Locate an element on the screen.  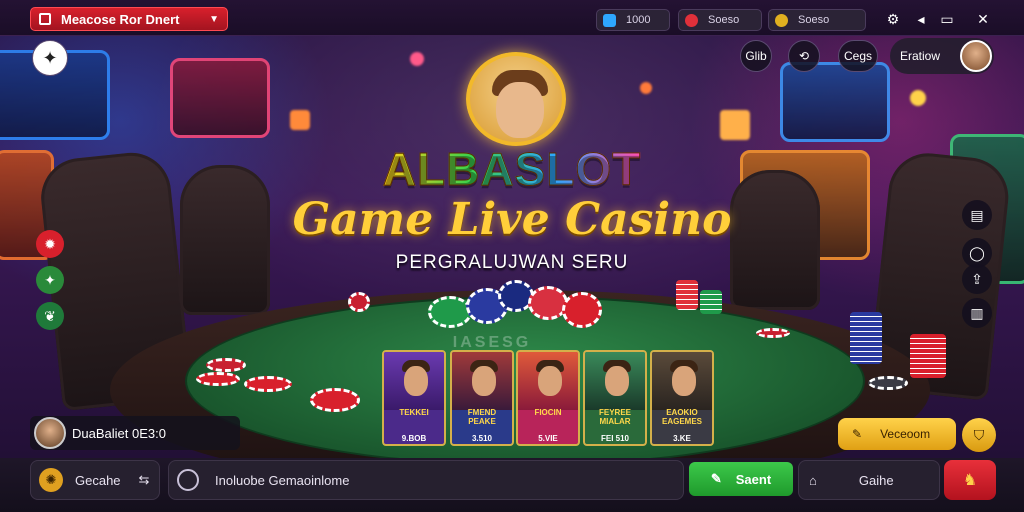
shield-icon: ⛉ is located at coordinates (979, 435).